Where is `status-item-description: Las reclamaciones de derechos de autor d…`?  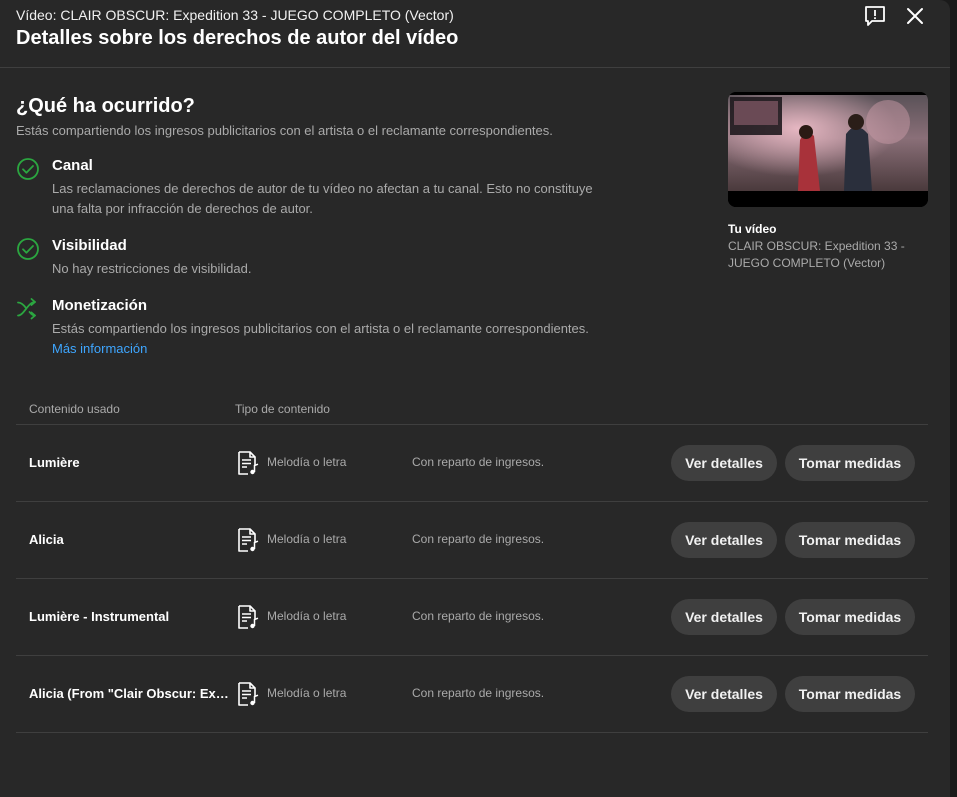 status-item-description: Las reclamaciones de derechos de autor d… is located at coordinates (322, 198).